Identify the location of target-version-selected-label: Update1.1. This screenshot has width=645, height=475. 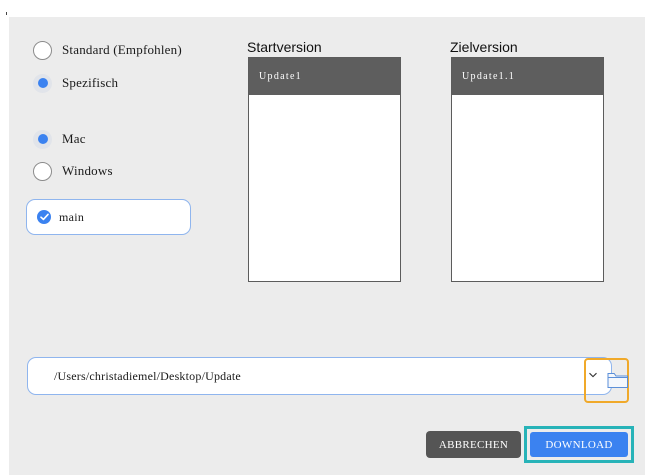
(489, 76).